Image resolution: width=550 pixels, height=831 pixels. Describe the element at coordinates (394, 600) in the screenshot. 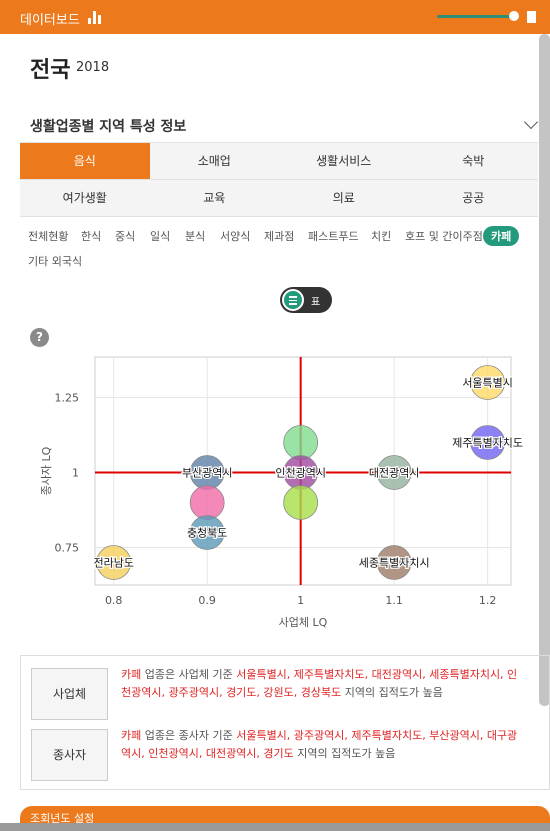

I see `x-tick-label: 1.1` at that location.